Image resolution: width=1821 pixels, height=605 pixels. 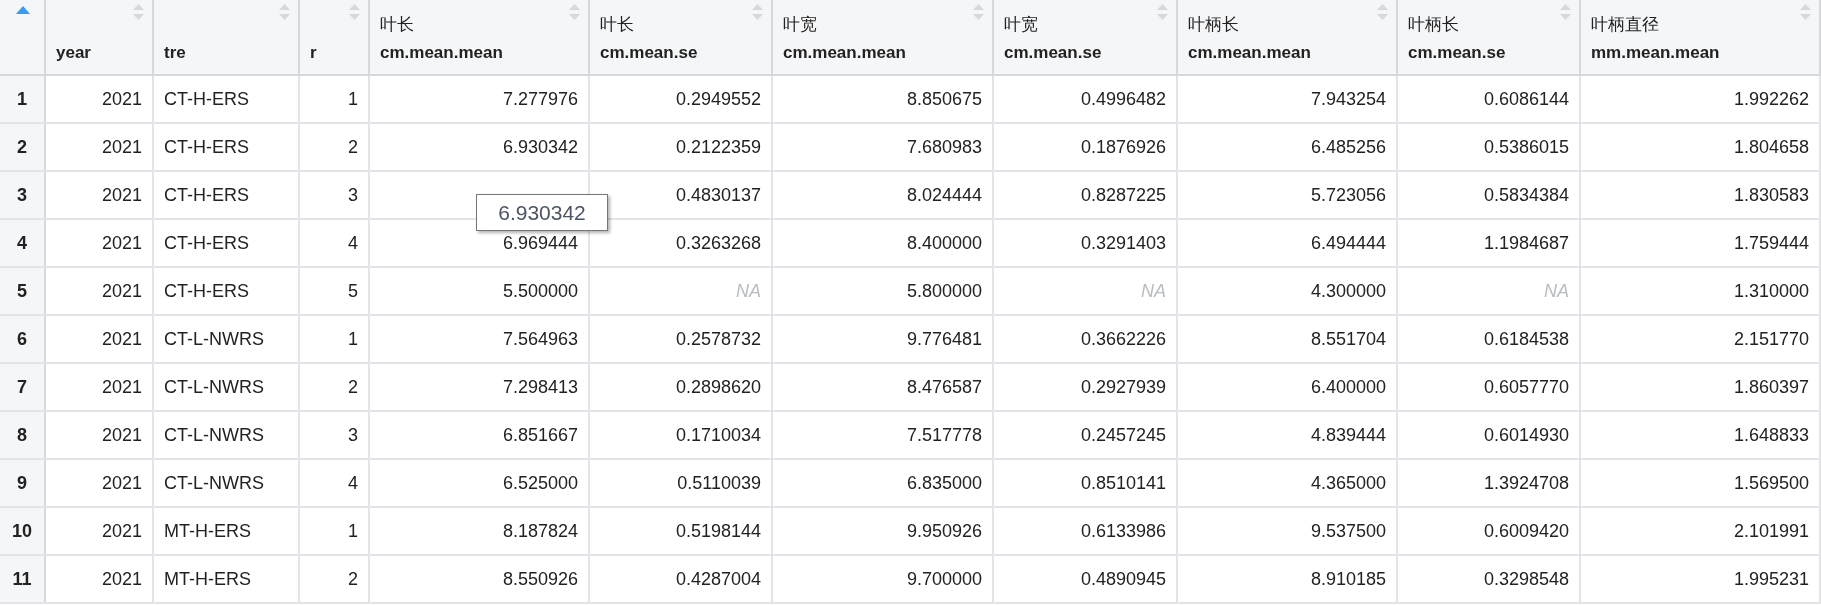 What do you see at coordinates (175, 53) in the screenshot?
I see `column-label: tre` at bounding box center [175, 53].